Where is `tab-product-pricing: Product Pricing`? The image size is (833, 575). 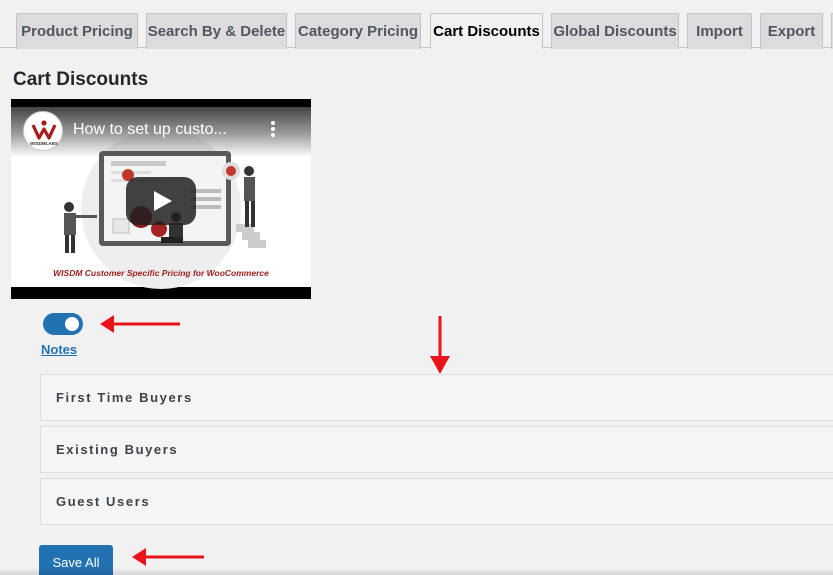 tab-product-pricing: Product Pricing is located at coordinates (77, 31).